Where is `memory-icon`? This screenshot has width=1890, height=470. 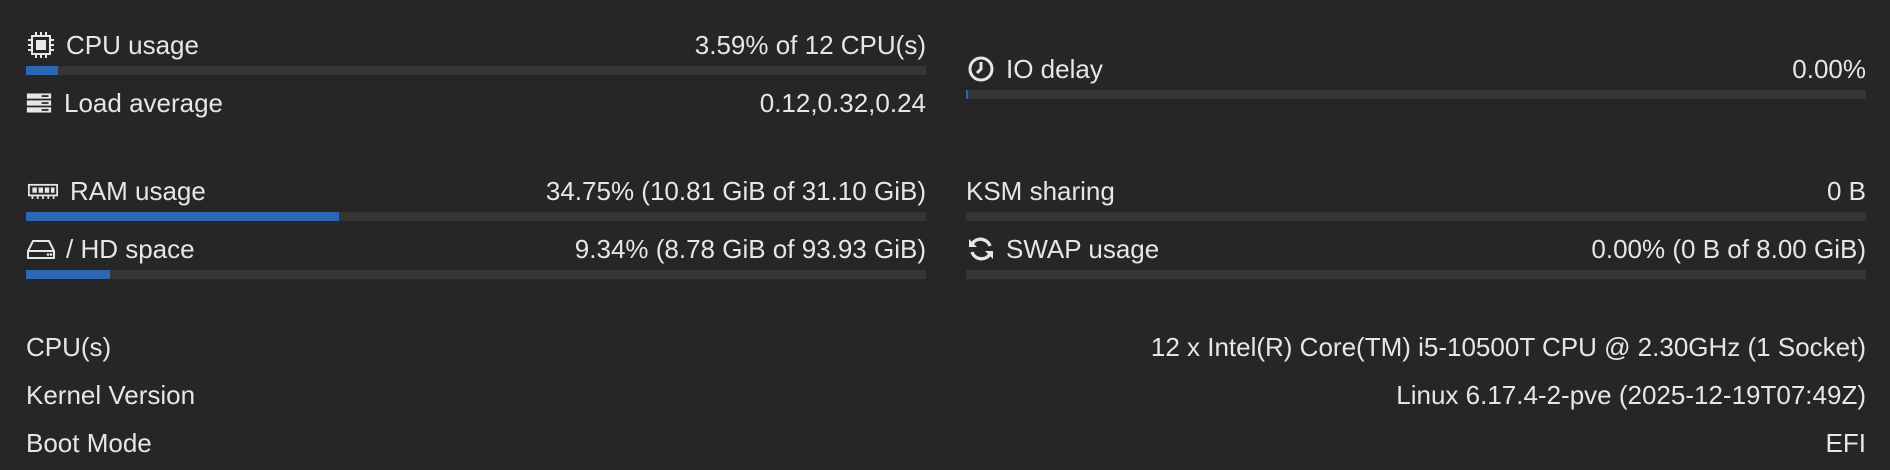
memory-icon is located at coordinates (43, 191).